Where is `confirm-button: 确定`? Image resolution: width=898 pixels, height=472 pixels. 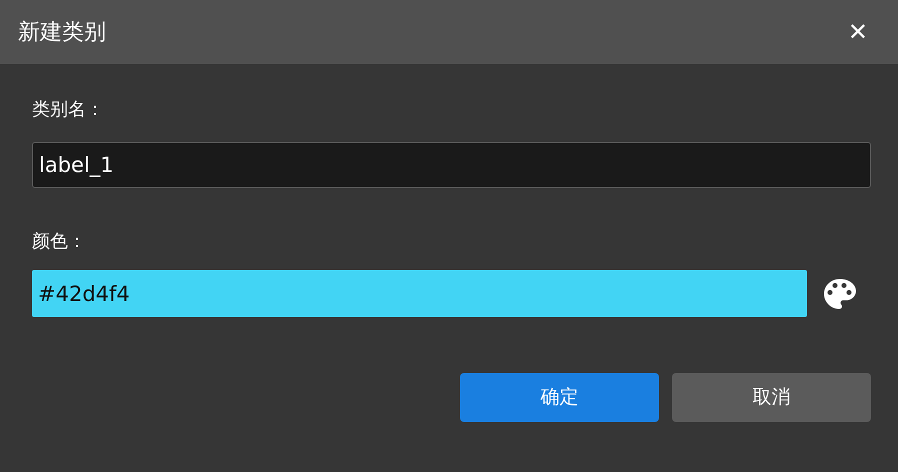
confirm-button: 确定 is located at coordinates (559, 397).